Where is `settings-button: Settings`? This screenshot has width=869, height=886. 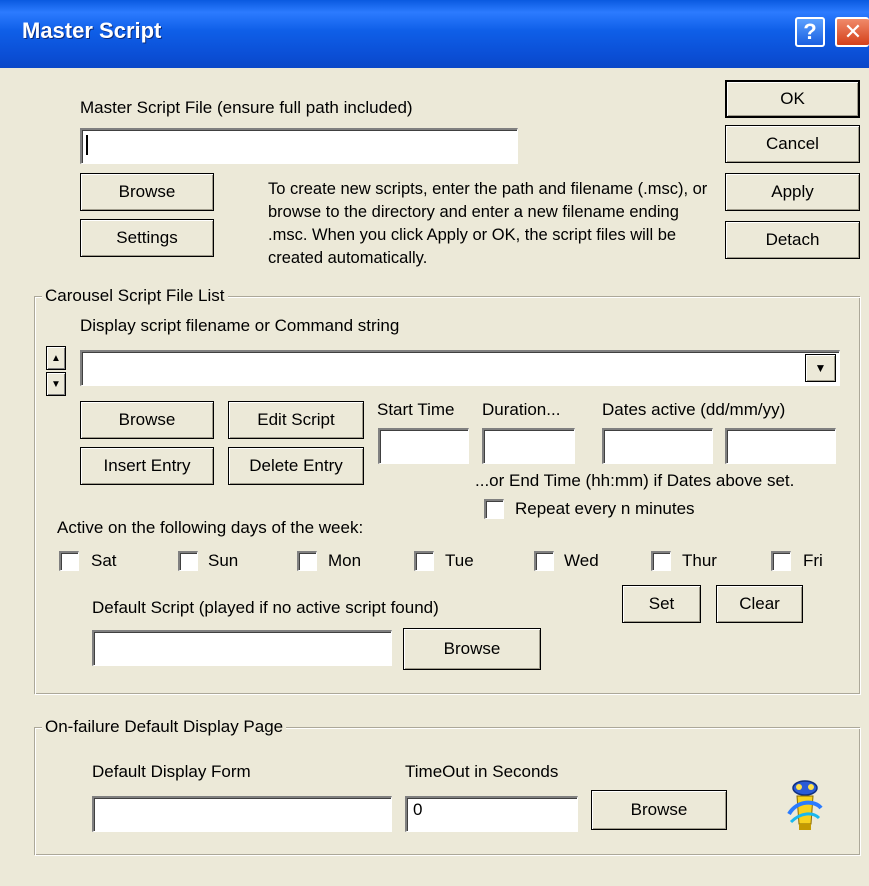
settings-button: Settings is located at coordinates (147, 238).